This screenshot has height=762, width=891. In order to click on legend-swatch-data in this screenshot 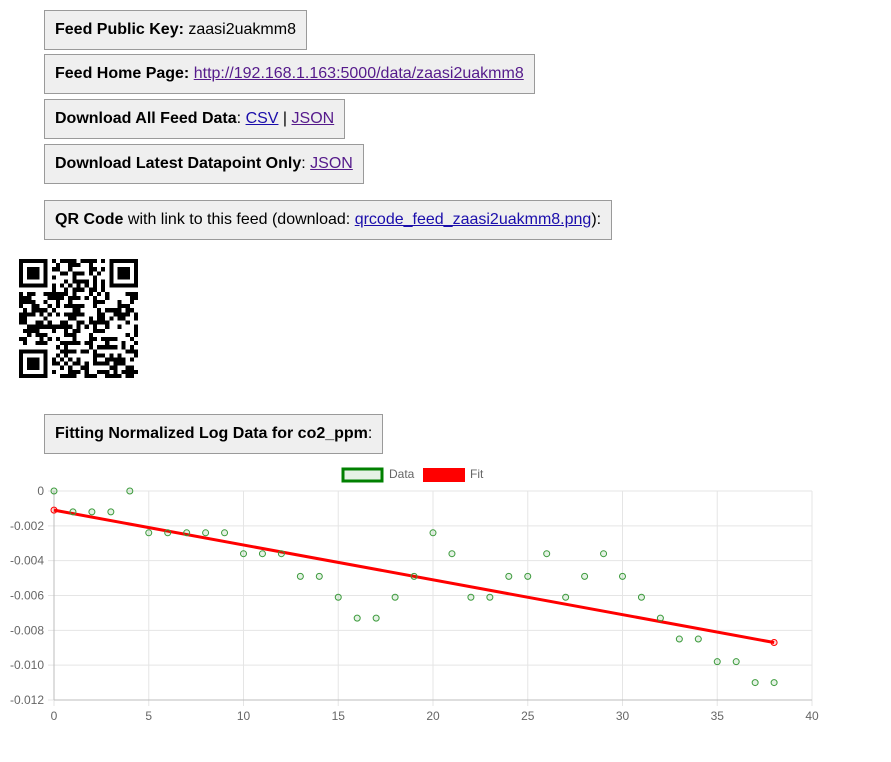, I will do `click(362, 475)`.